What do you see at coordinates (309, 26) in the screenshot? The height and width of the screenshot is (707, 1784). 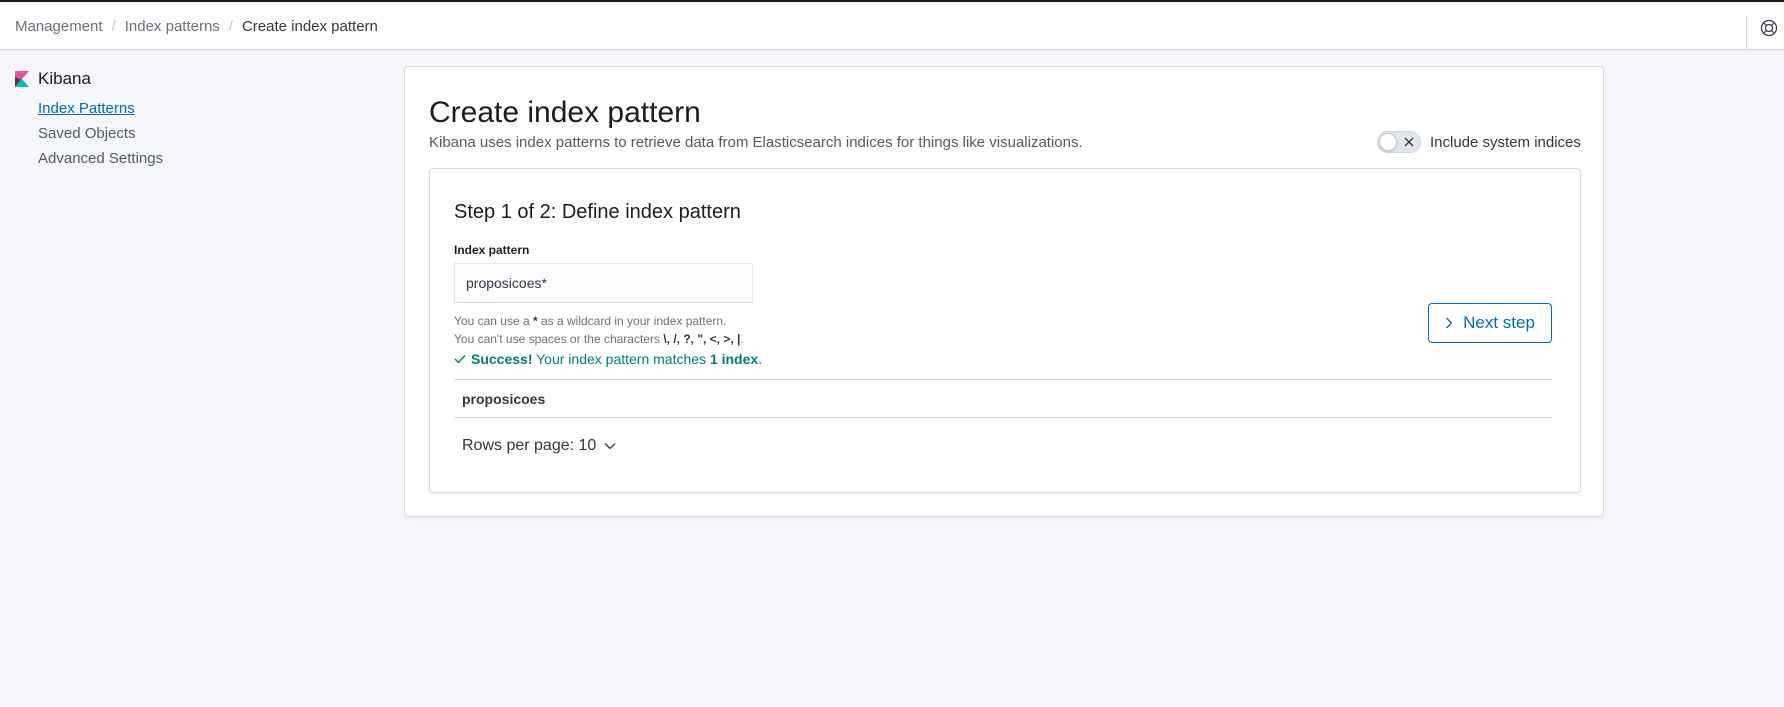 I see `breadcrumb-current: Create index pattern` at bounding box center [309, 26].